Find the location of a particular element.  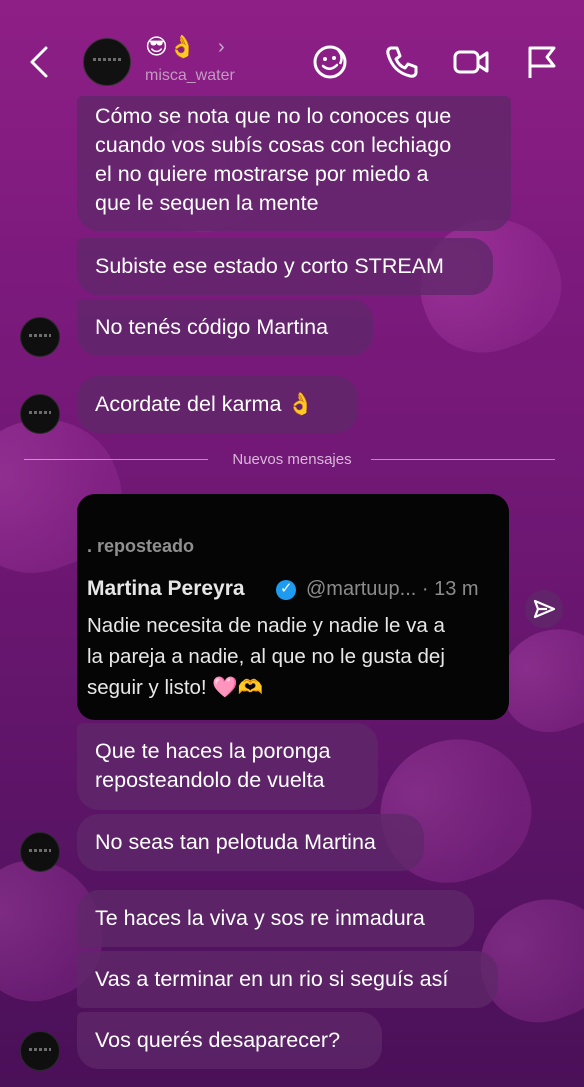

message-bubble: Vas a terminar en un rio si seguís así is located at coordinates (287, 979).